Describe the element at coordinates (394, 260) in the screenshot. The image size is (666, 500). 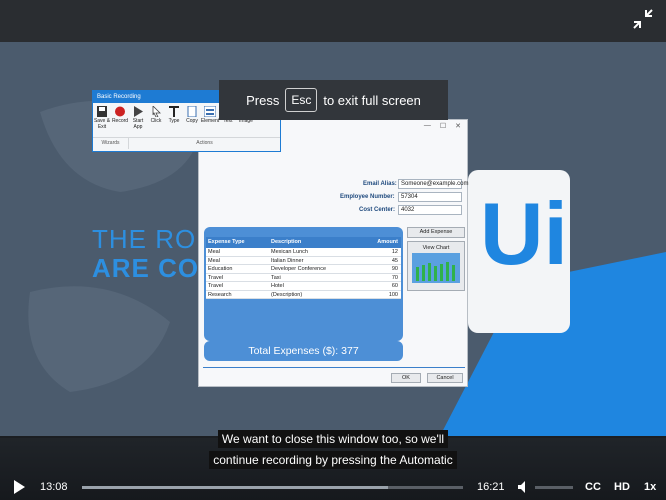
I see `table-cell: 45` at that location.